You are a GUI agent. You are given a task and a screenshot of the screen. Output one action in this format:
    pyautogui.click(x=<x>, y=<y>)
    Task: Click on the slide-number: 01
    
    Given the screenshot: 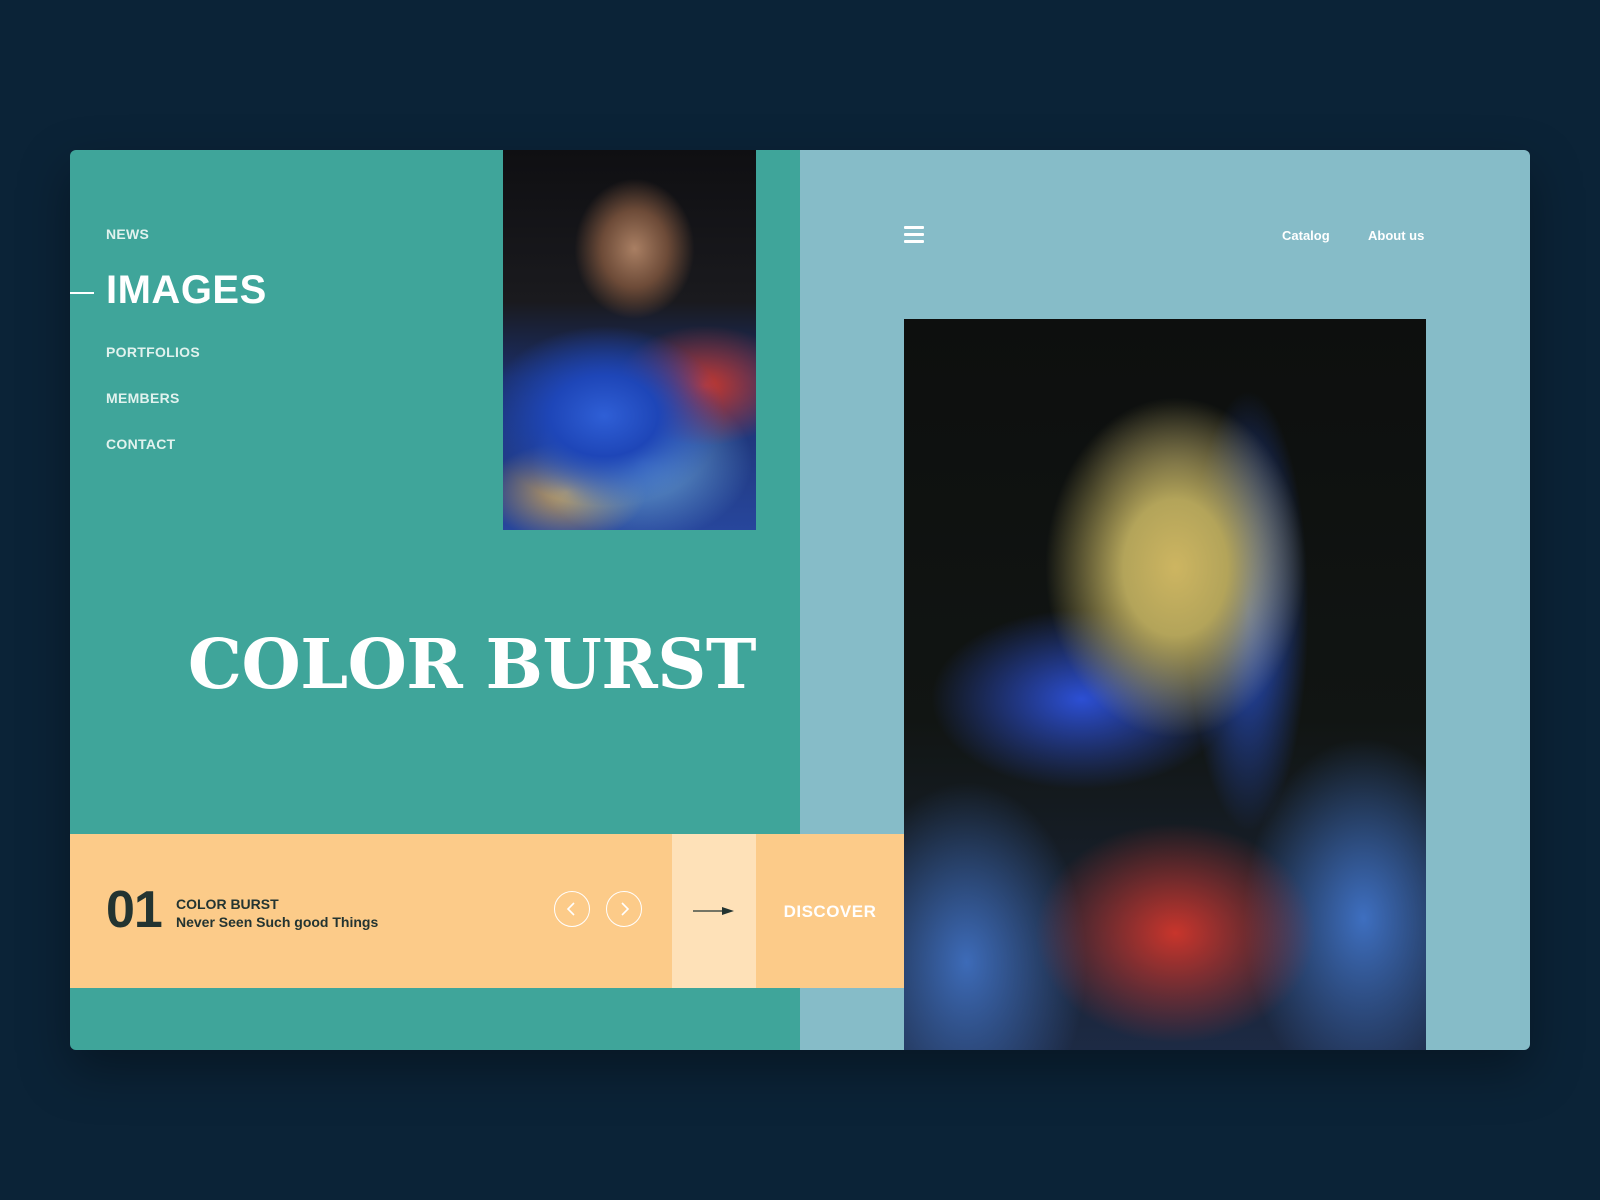 What is the action you would take?
    pyautogui.click(x=134, y=910)
    